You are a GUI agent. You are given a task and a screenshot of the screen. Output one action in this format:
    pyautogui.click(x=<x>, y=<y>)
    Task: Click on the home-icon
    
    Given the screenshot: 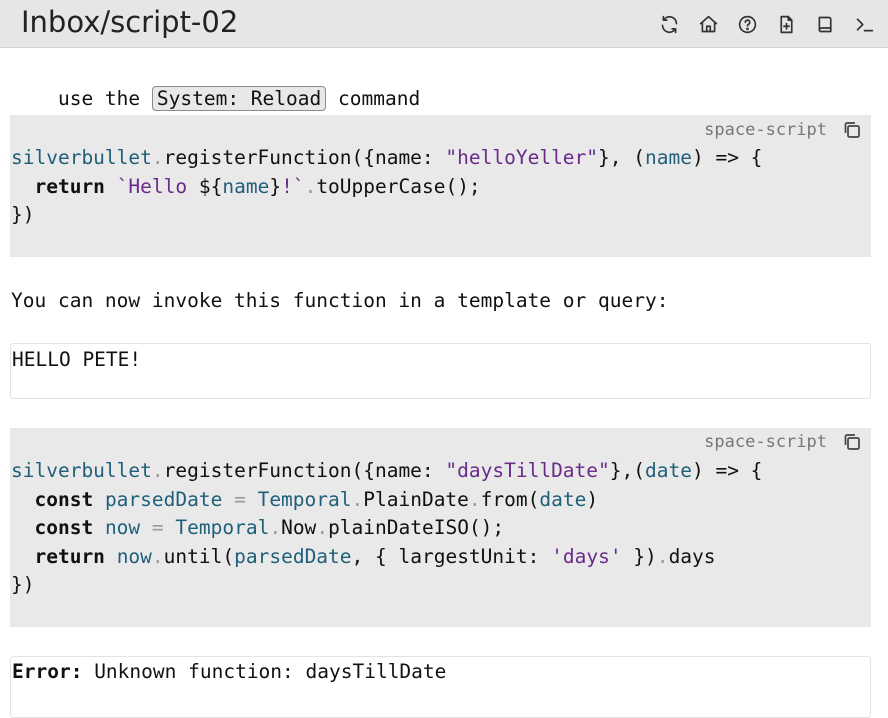 What is the action you would take?
    pyautogui.click(x=708, y=23)
    